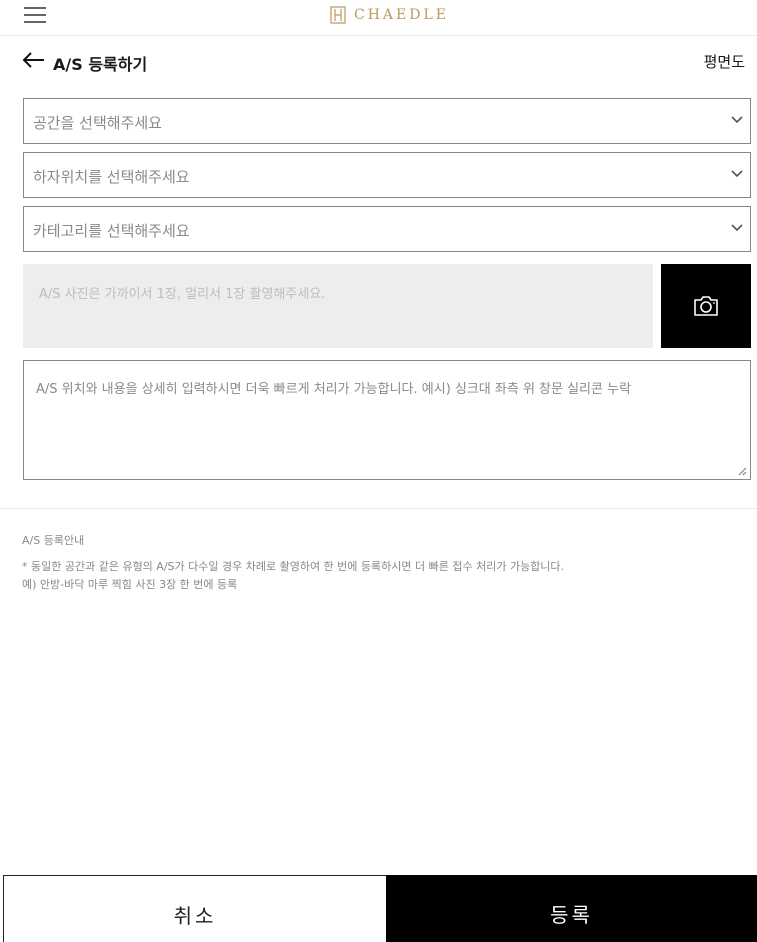 This screenshot has height=942, width=757. I want to click on category-select: 카테고리를 선택해주세요, so click(387, 229).